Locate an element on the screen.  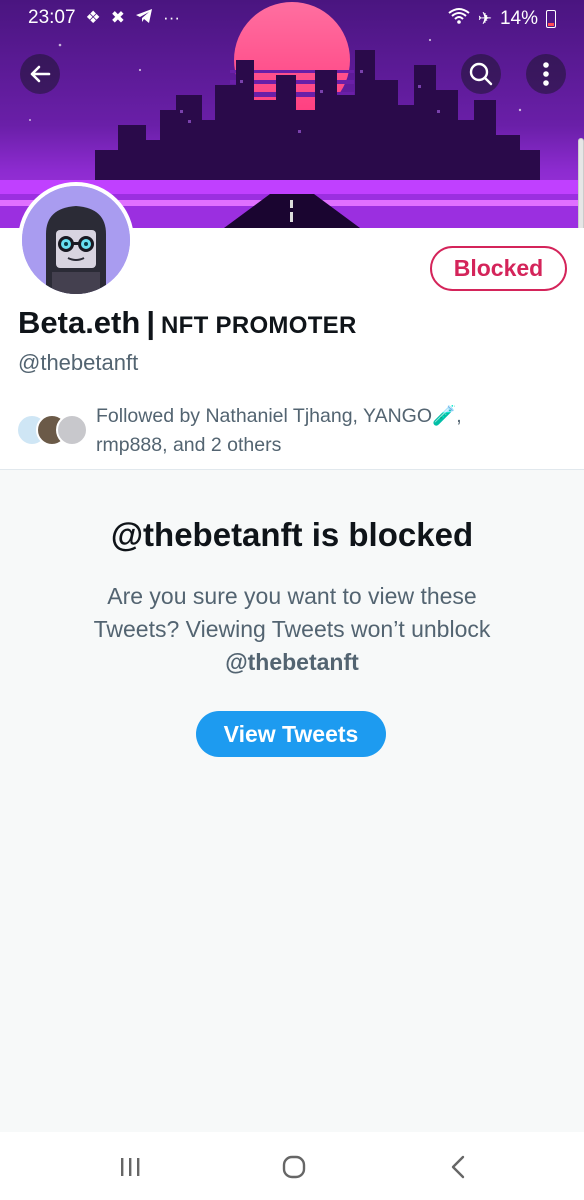
airplane-icon: ✈ is located at coordinates (484, 18).